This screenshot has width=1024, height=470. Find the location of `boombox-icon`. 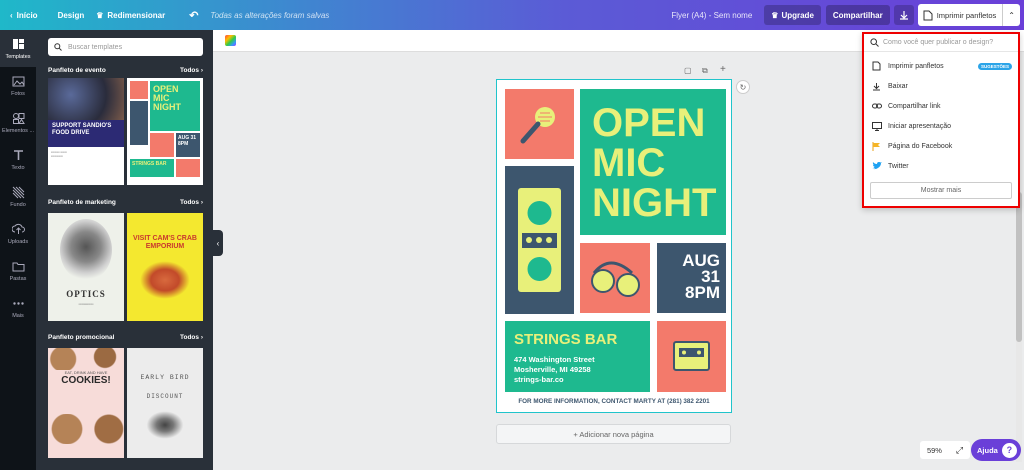

boombox-icon is located at coordinates (539, 240).